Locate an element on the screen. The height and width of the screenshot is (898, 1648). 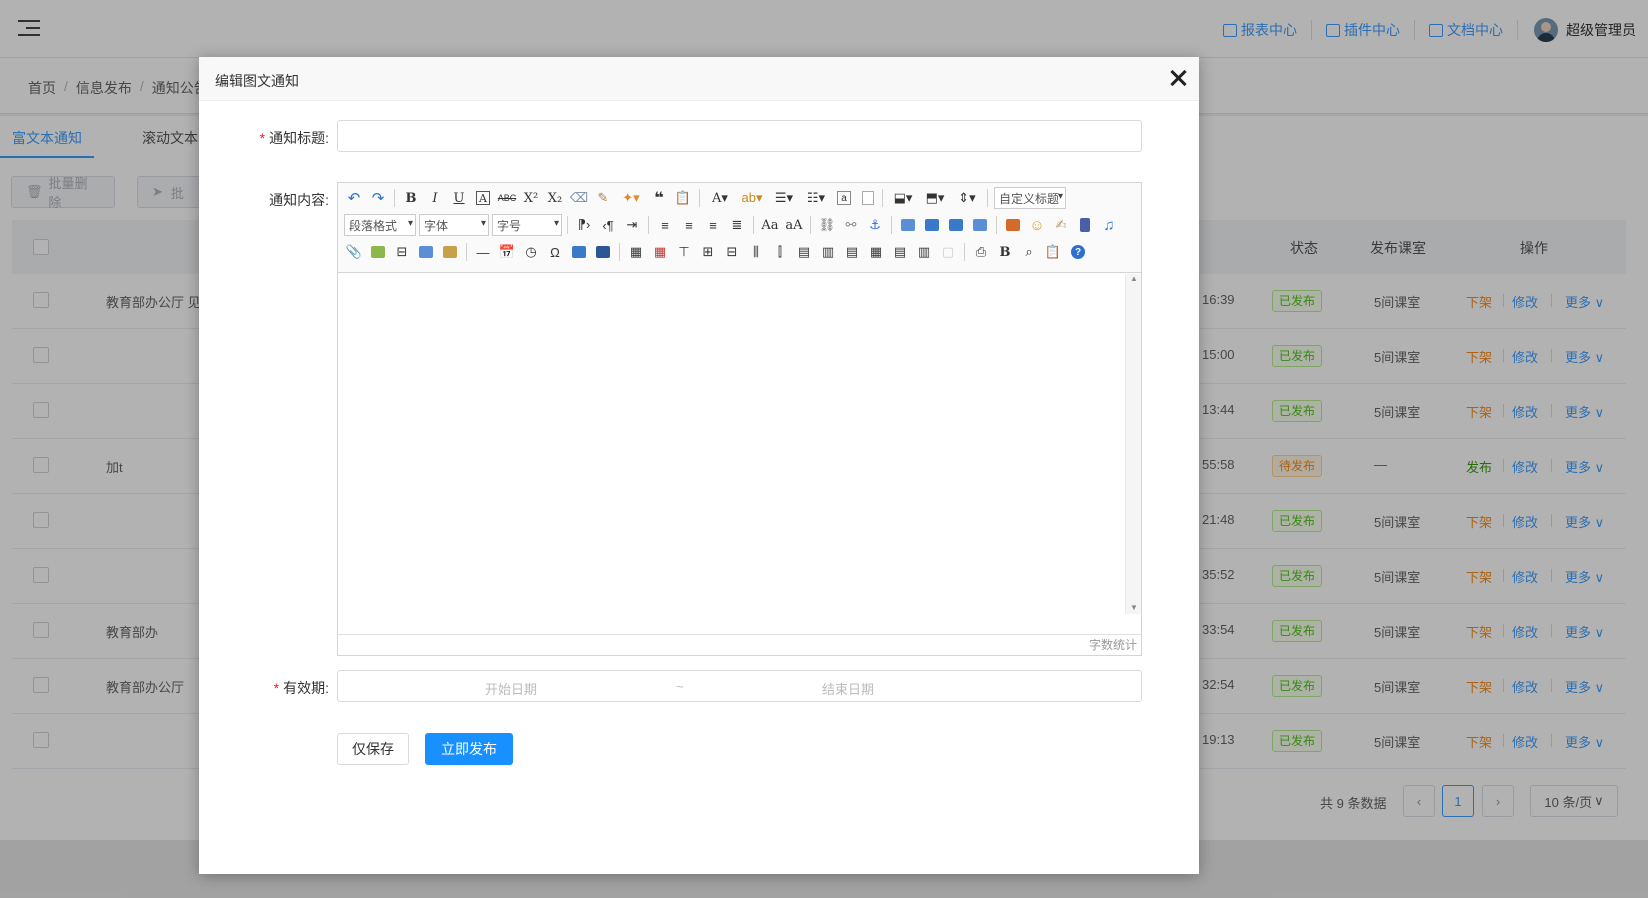
superscript-icon: X² is located at coordinates (531, 198).